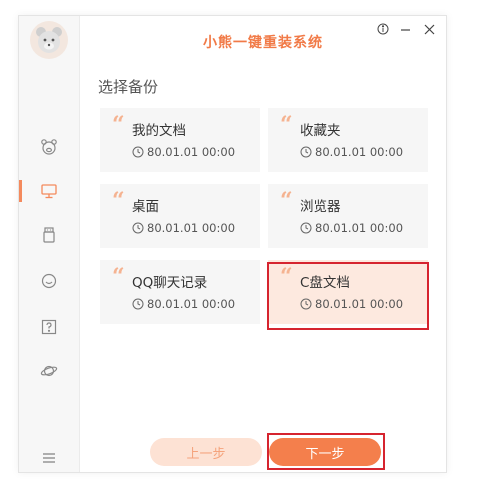 Image resolution: width=477 pixels, height=488 pixels. Describe the element at coordinates (49, 371) in the screenshot. I see `planet-icon` at that location.